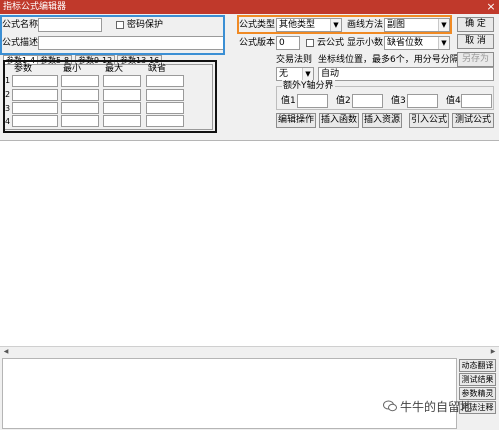 The width and height of the screenshot is (499, 430). What do you see at coordinates (382, 120) in the screenshot?
I see `insert-resource-button: 插入资源` at bounding box center [382, 120].